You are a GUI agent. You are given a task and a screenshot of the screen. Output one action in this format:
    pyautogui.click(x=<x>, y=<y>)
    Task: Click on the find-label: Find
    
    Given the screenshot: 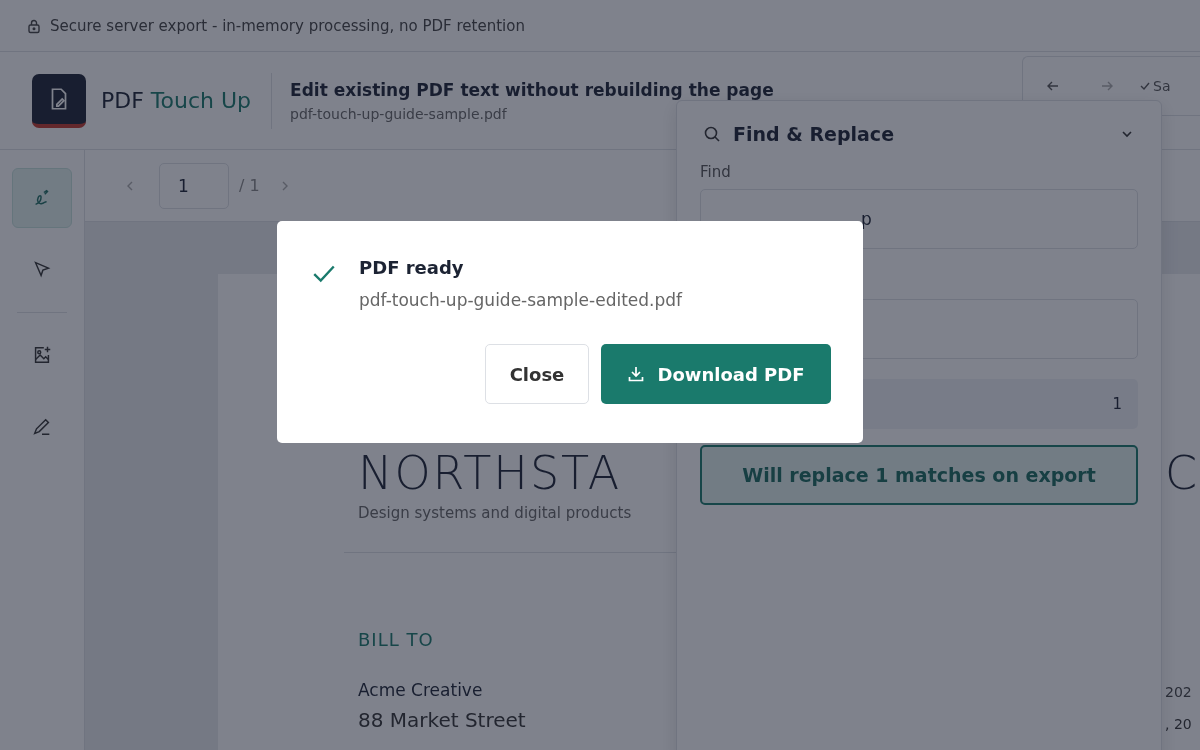 What is the action you would take?
    pyautogui.click(x=716, y=172)
    